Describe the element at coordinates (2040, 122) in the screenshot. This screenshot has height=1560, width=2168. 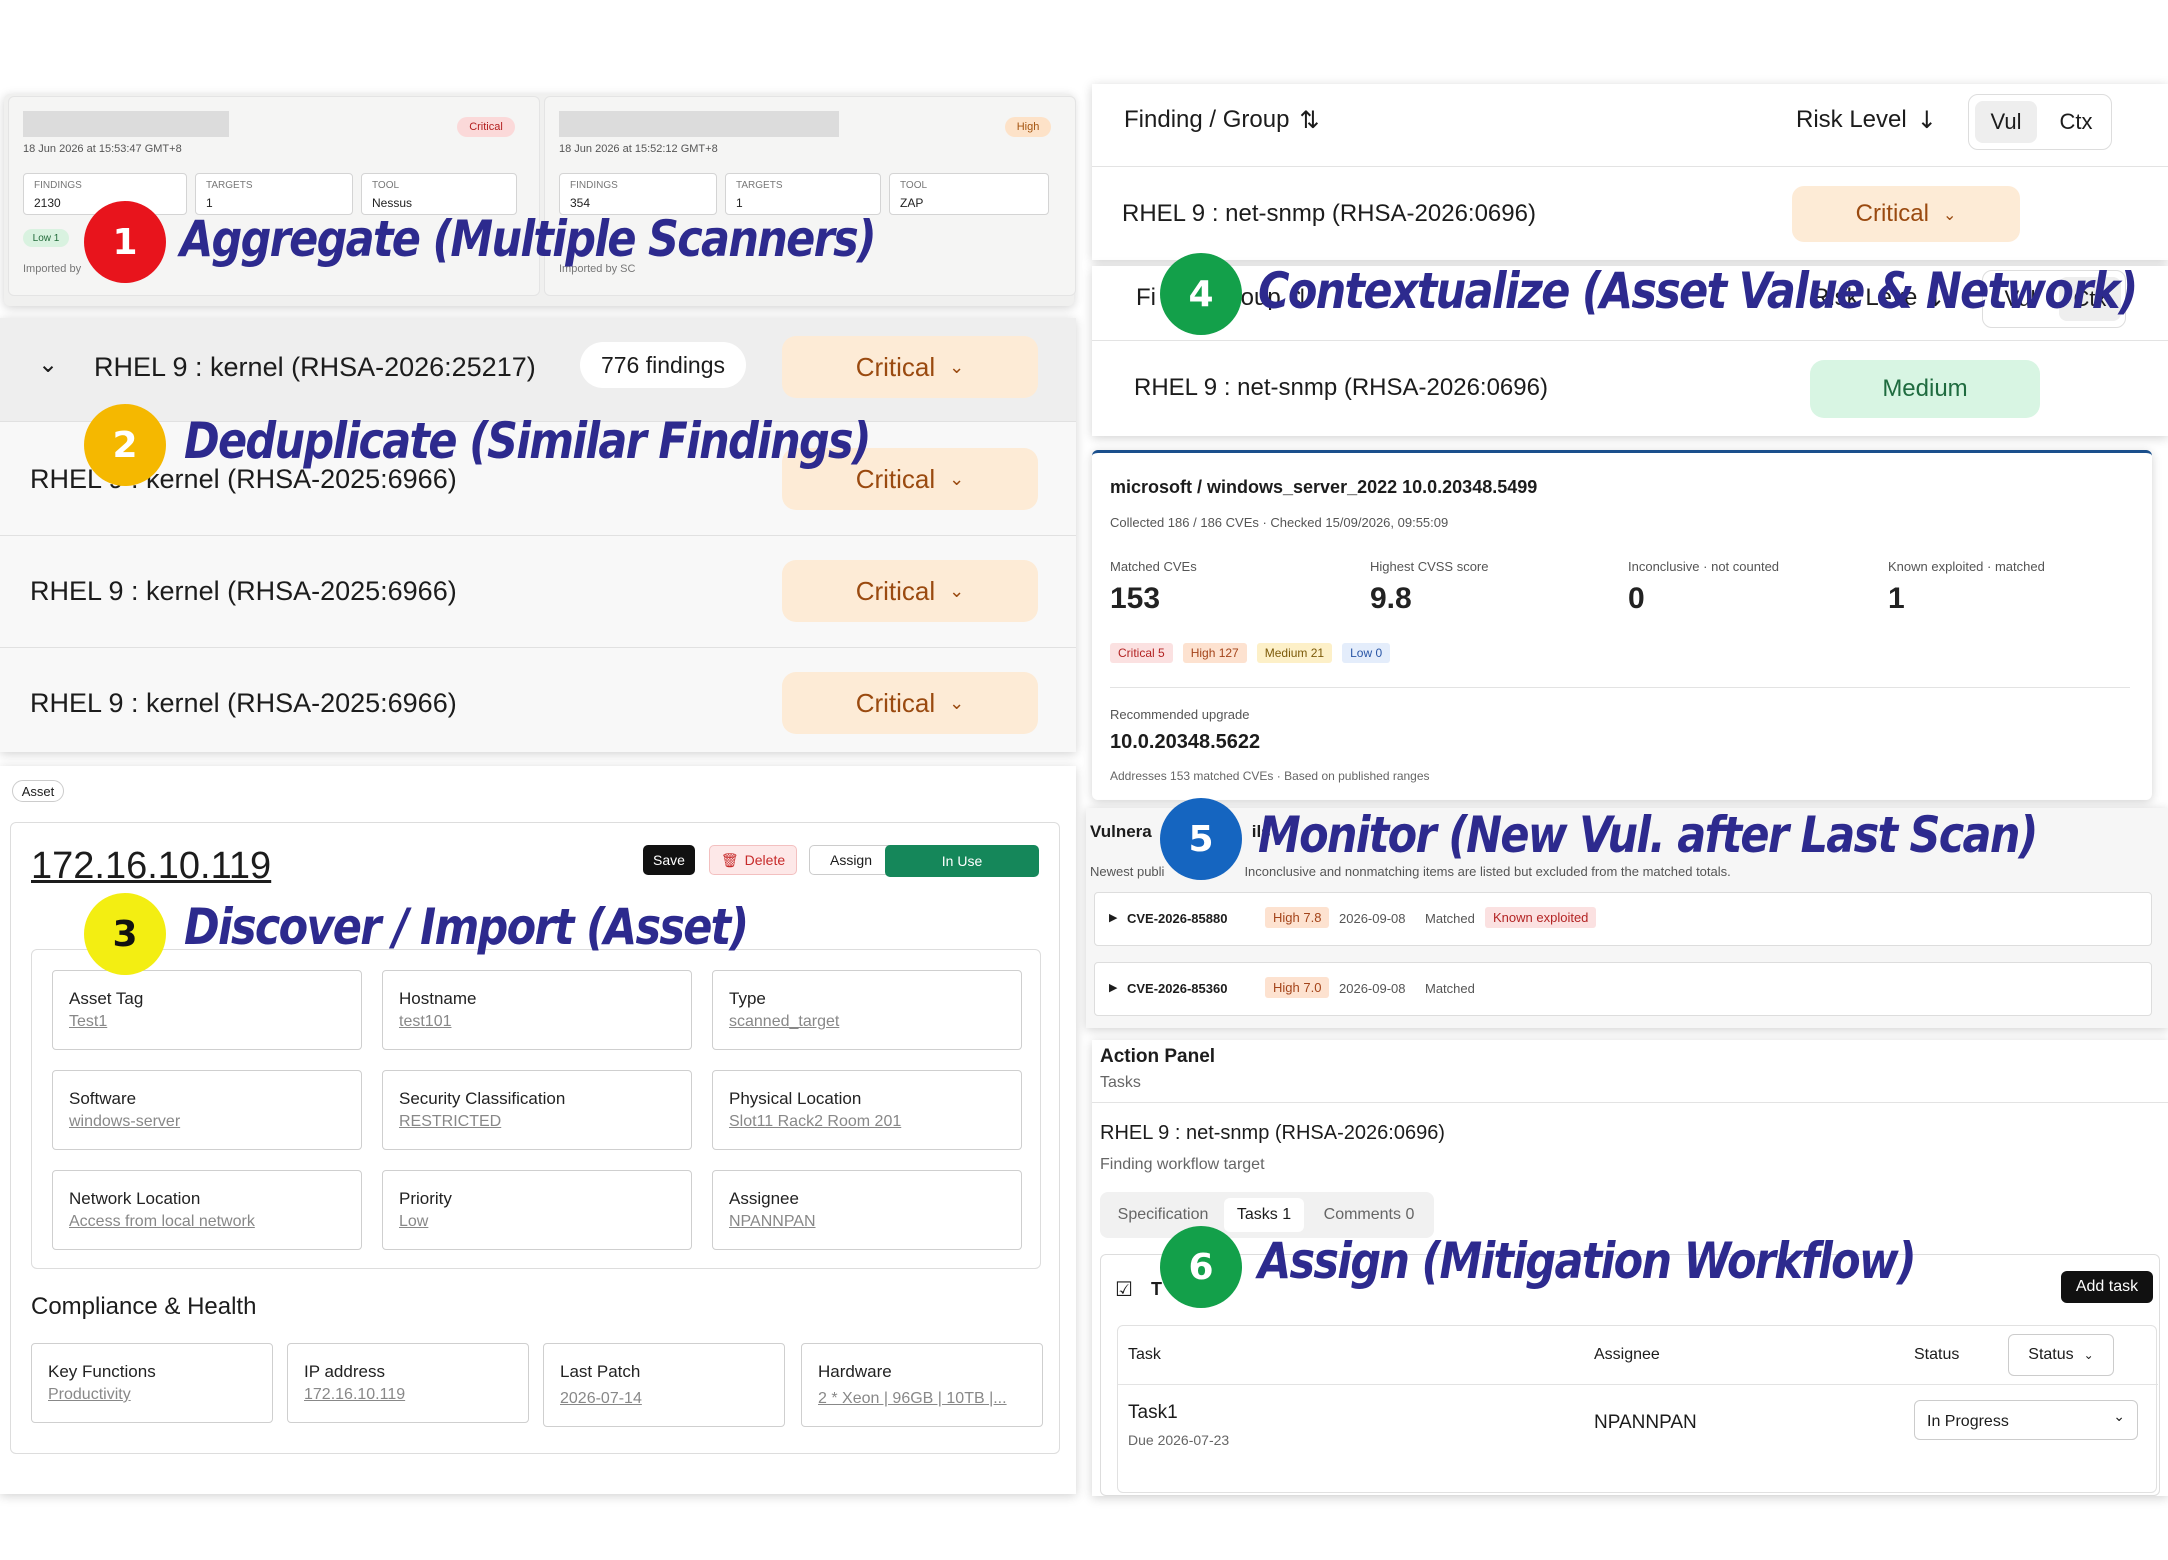
I see `vul-ctx-toggle: Vul Ctx` at that location.